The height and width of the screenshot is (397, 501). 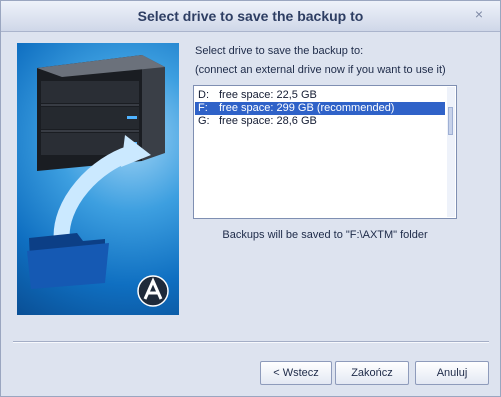 What do you see at coordinates (320, 121) in the screenshot?
I see `drive-item-g: G: free space: 28,6 GB` at bounding box center [320, 121].